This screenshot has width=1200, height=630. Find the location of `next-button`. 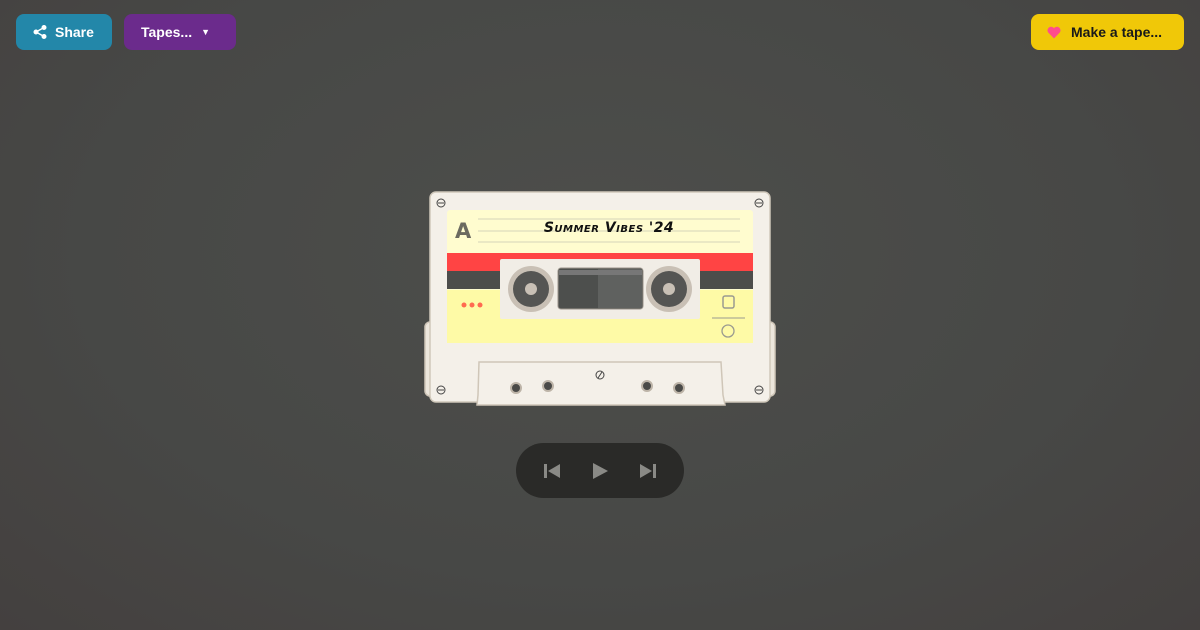

next-button is located at coordinates (648, 471).